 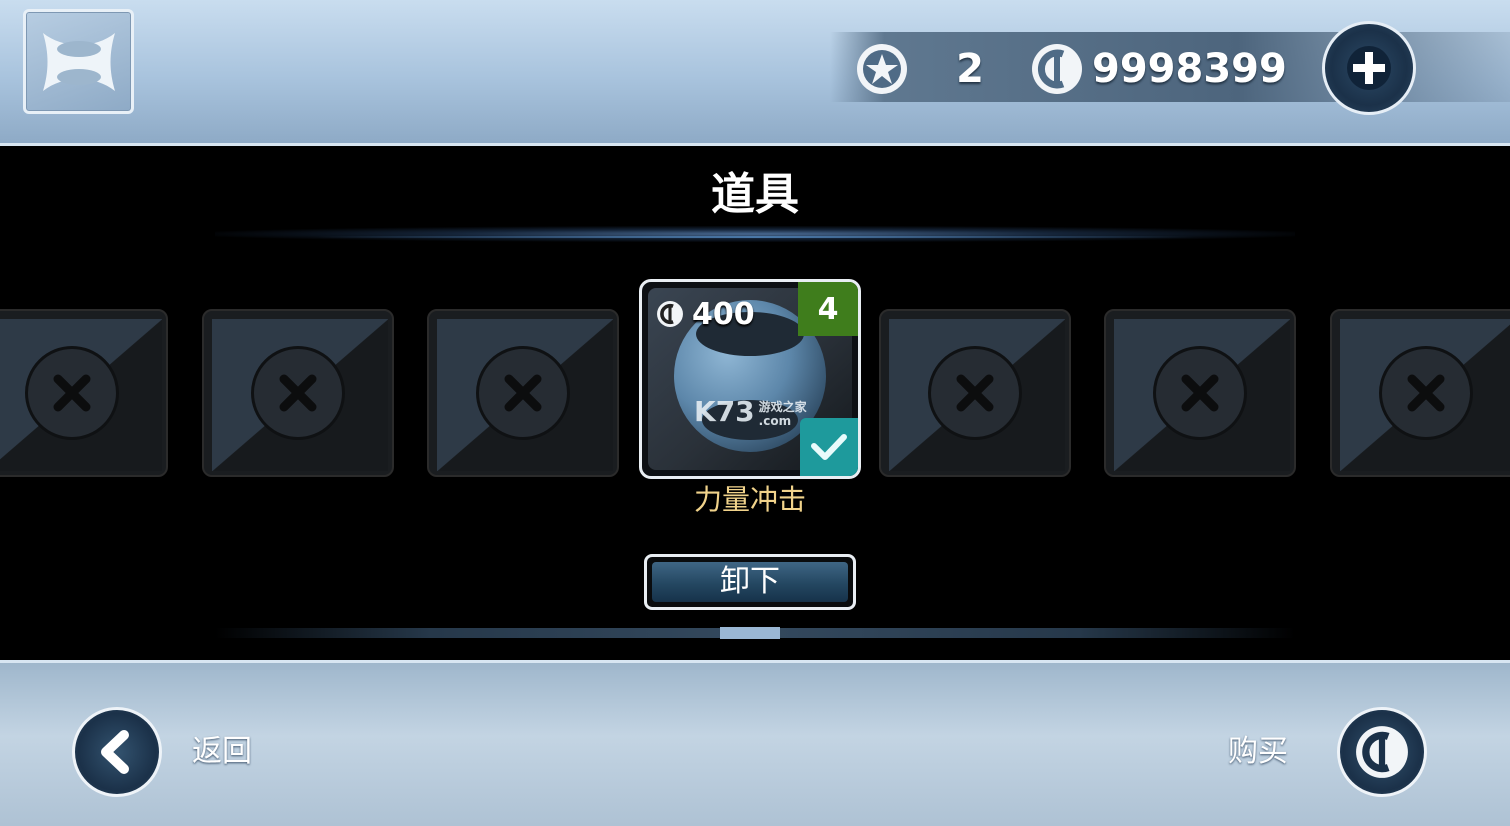 I want to click on item-price: 400, so click(x=705, y=314).